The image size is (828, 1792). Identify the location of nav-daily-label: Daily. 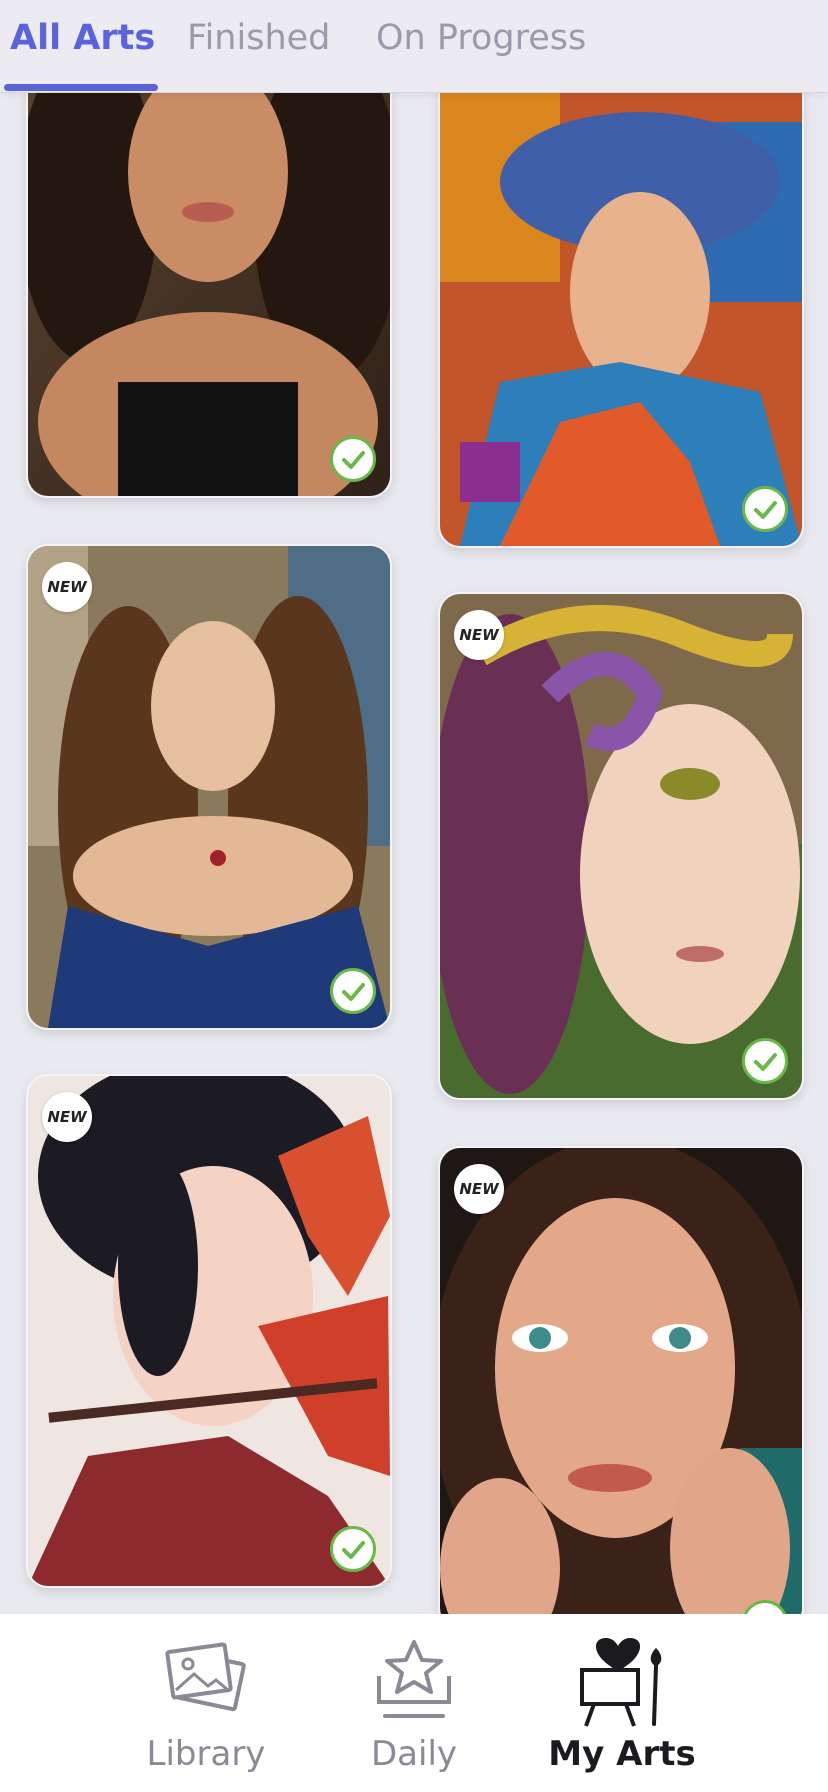
(414, 1754).